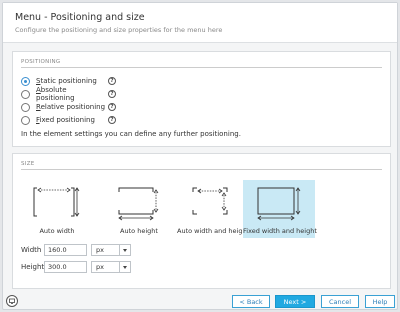  Describe the element at coordinates (41, 62) in the screenshot. I see `positioning-section-title: POSITIONING` at that location.